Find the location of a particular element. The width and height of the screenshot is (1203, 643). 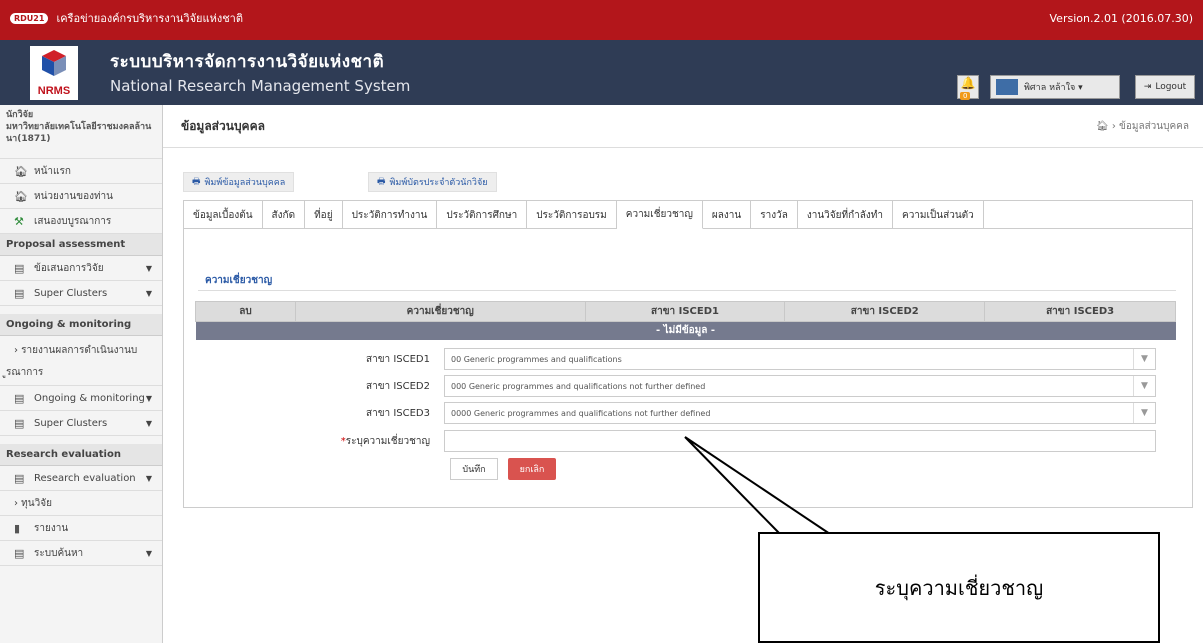

report-icon: ▮ is located at coordinates (17, 528).